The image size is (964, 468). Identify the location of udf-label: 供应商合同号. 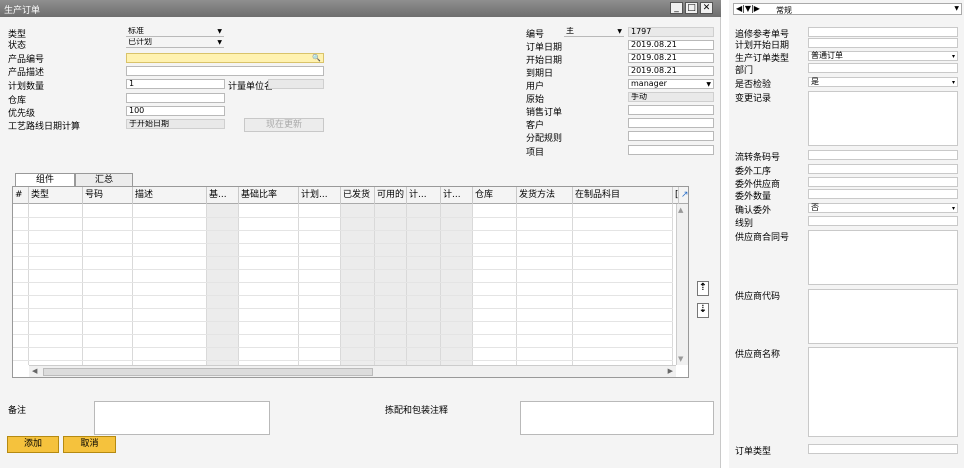
(762, 238).